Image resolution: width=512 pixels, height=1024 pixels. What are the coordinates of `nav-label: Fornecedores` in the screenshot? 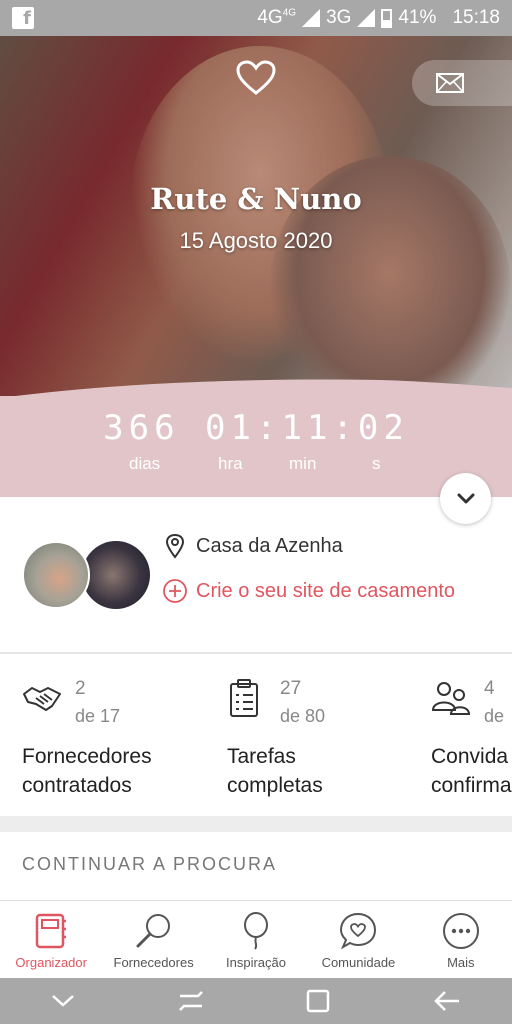 It's located at (153, 962).